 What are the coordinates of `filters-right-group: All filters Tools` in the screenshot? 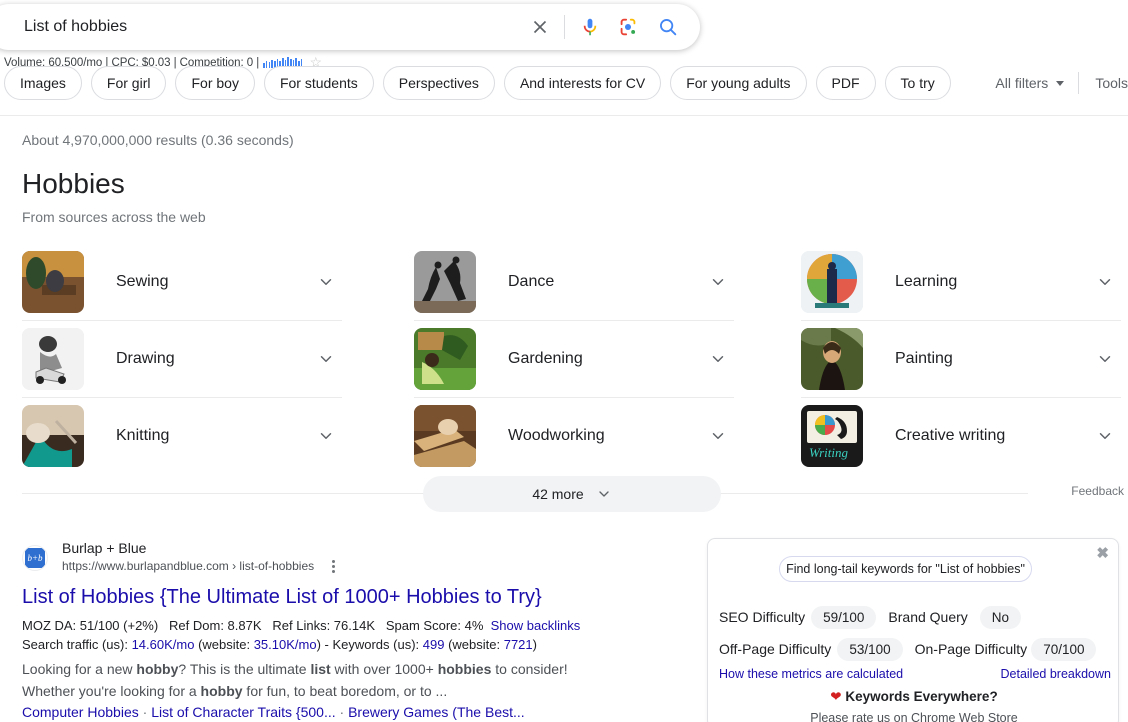 It's located at (1061, 83).